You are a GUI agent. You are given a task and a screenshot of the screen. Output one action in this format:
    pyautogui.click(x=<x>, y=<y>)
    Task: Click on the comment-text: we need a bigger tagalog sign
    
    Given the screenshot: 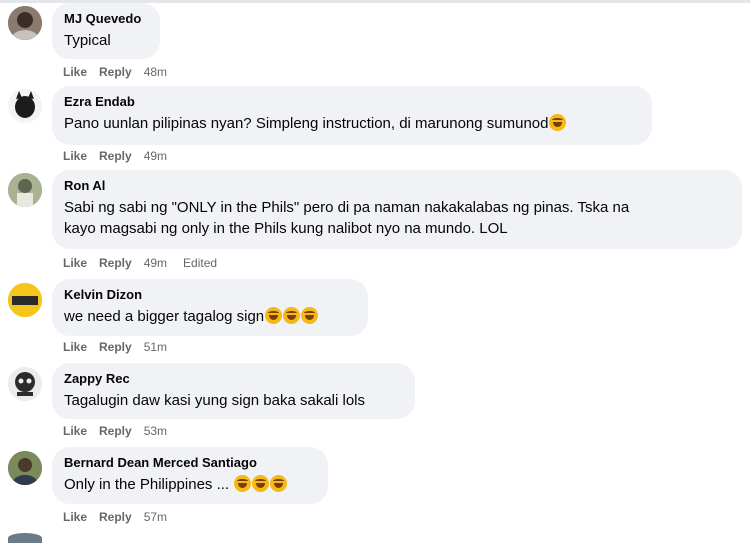 What is the action you would take?
    pyautogui.click(x=210, y=316)
    